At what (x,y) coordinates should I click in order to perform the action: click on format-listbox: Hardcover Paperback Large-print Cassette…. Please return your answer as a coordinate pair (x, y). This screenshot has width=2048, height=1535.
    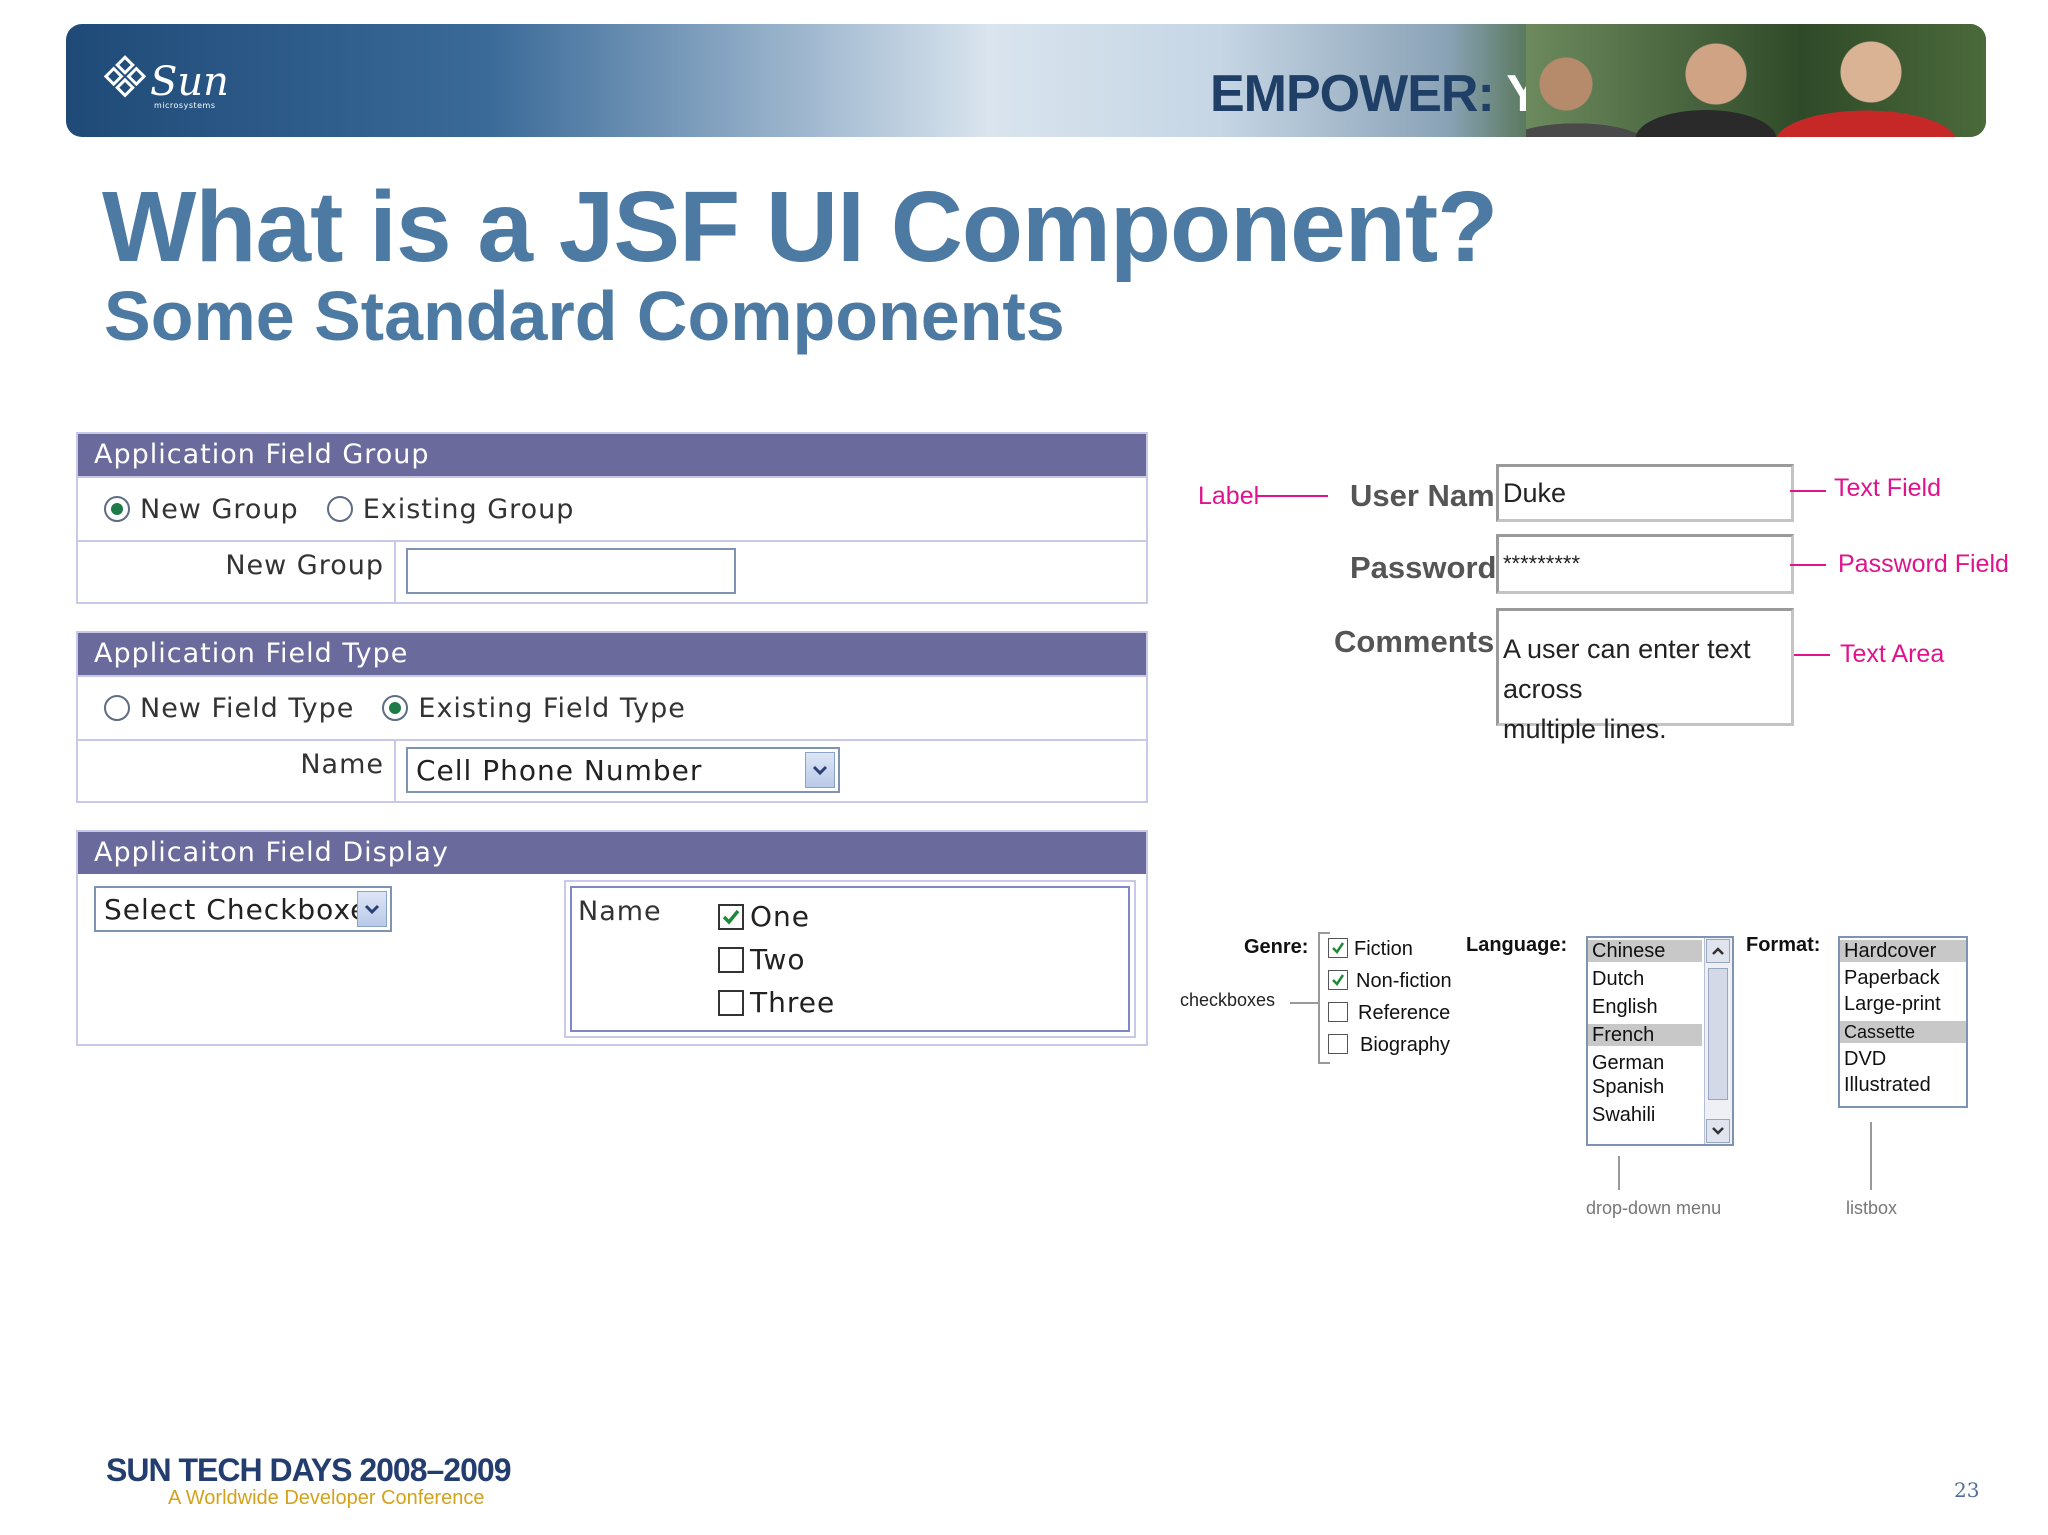
    Looking at the image, I should click on (1903, 1022).